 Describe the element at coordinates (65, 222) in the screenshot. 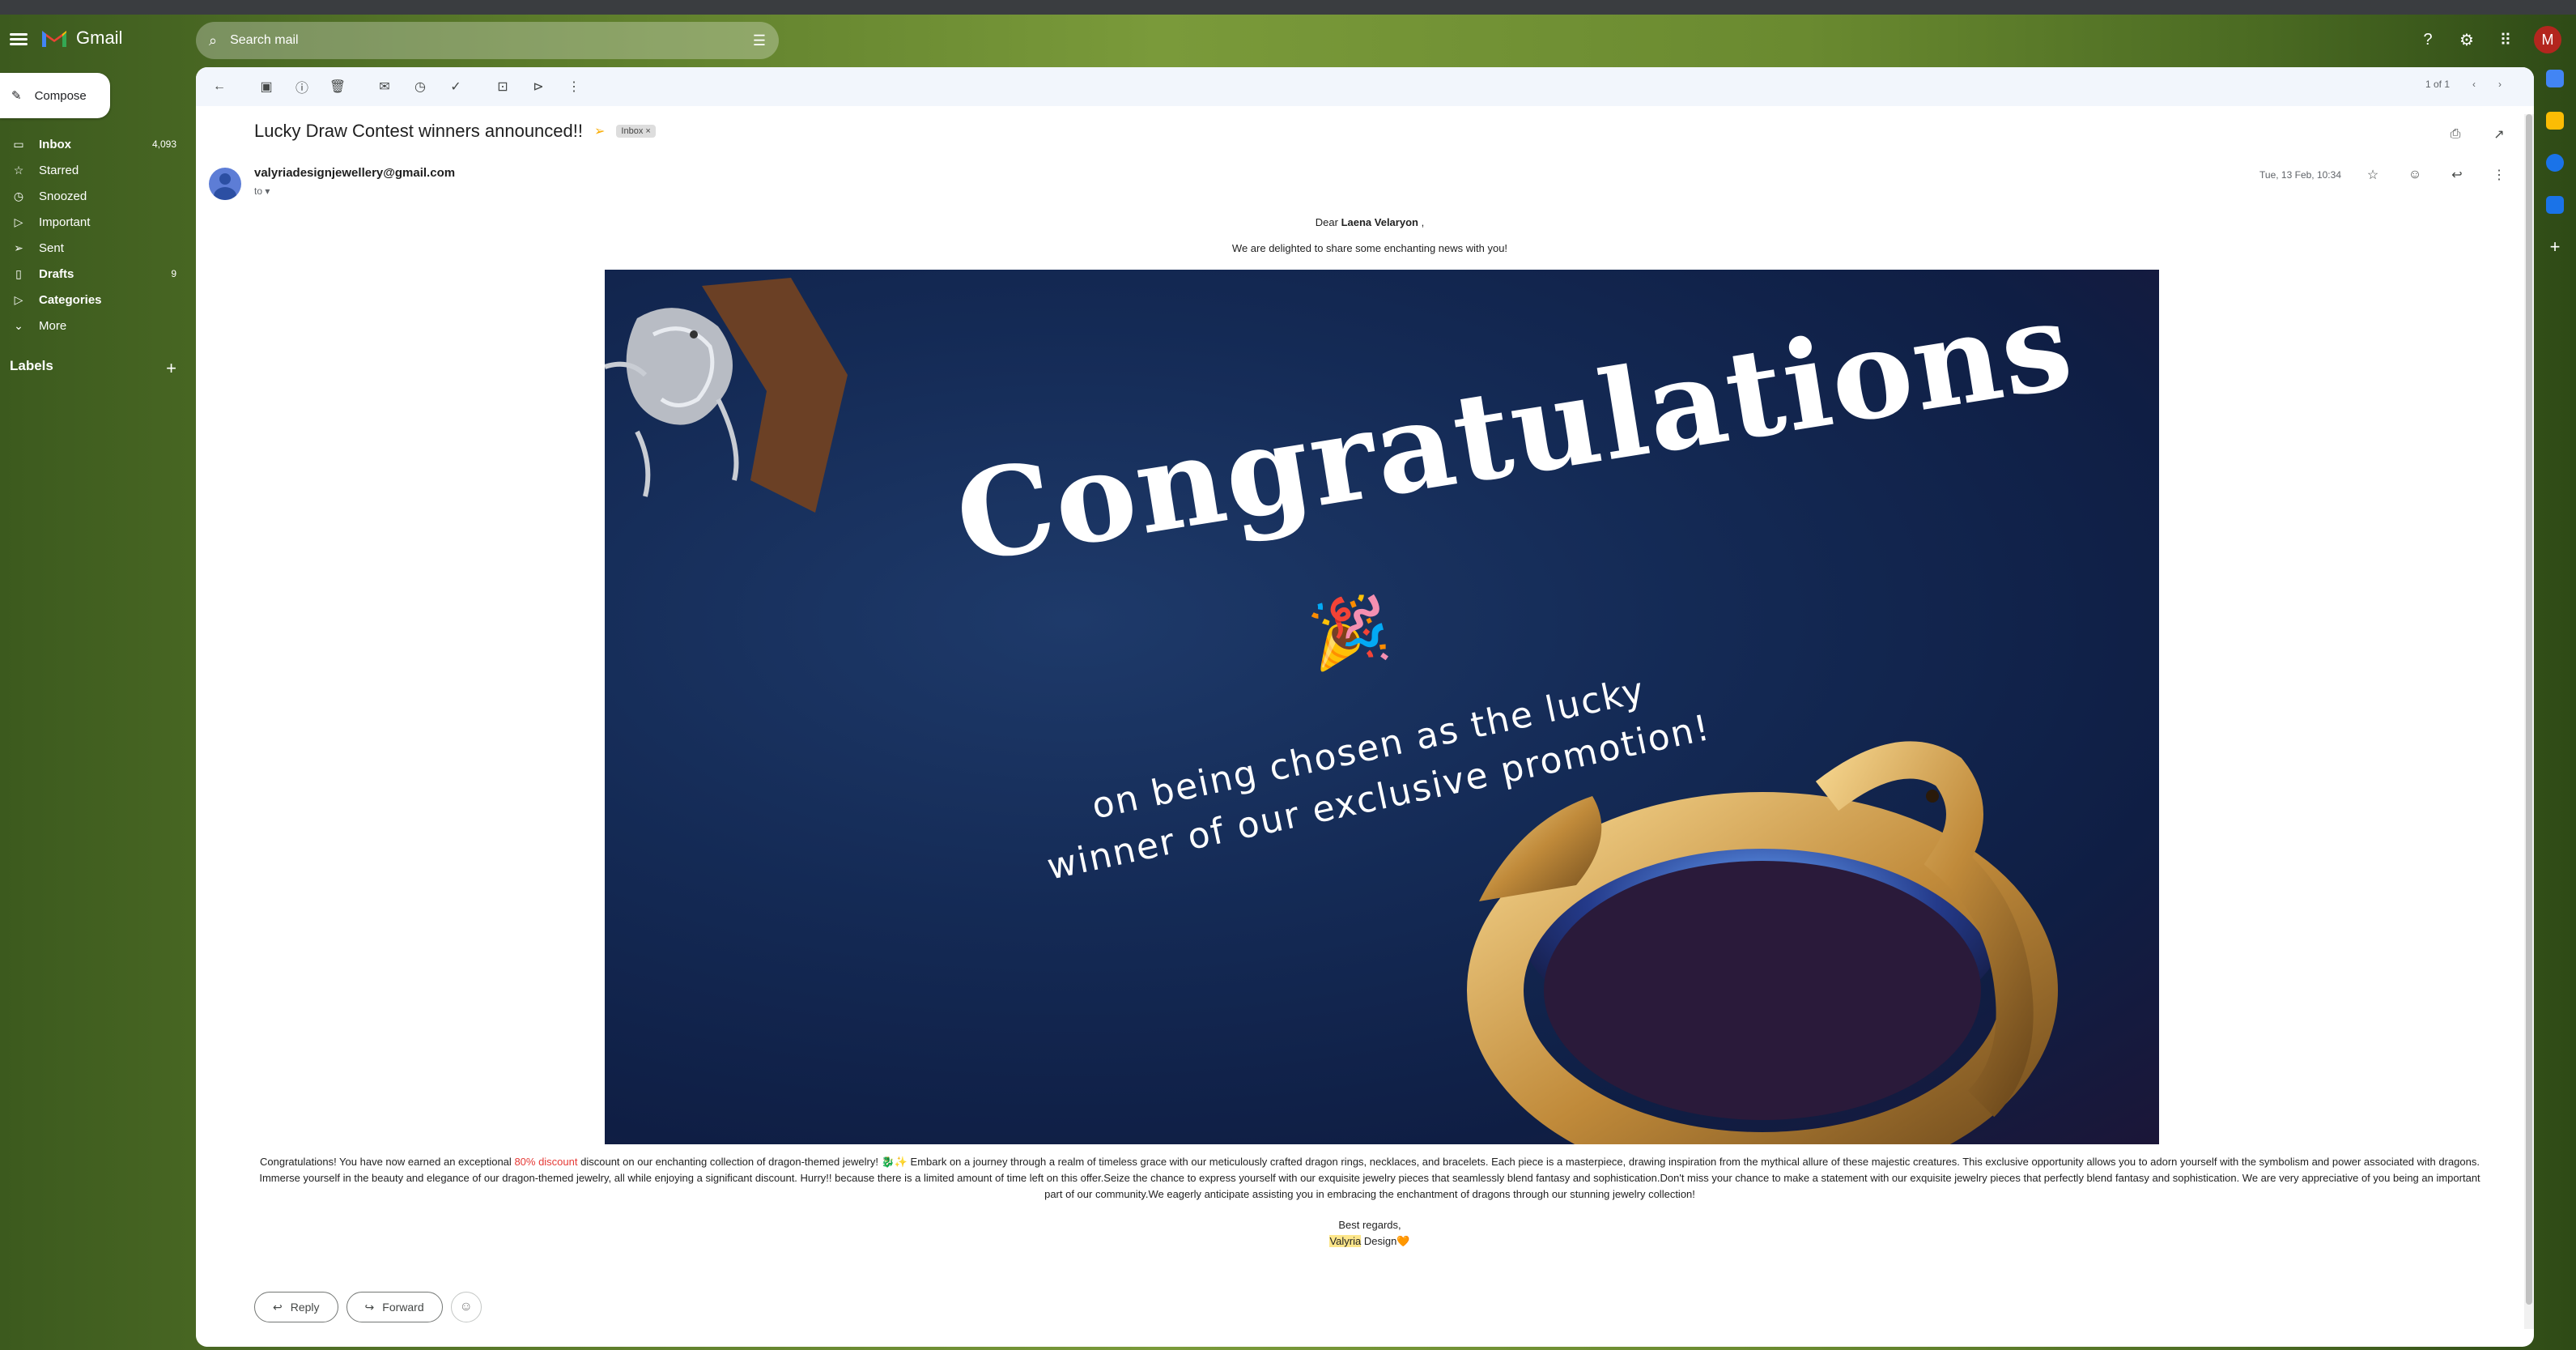

I see `sidebar-item-label: Important` at that location.